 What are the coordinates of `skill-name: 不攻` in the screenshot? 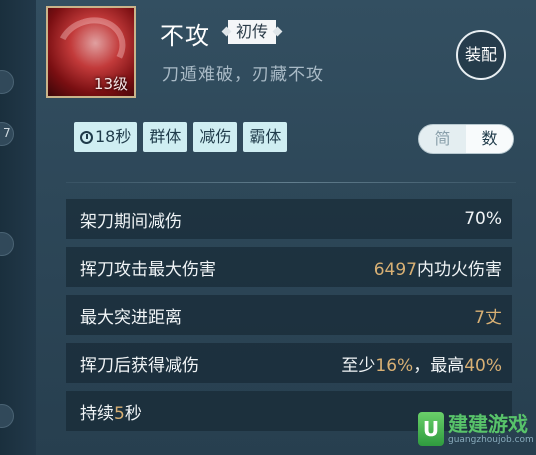 It's located at (185, 36).